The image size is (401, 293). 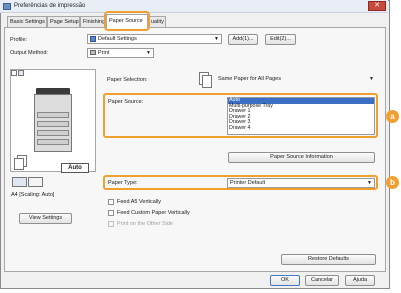 I want to click on tab-highlight-frame, so click(x=127, y=21).